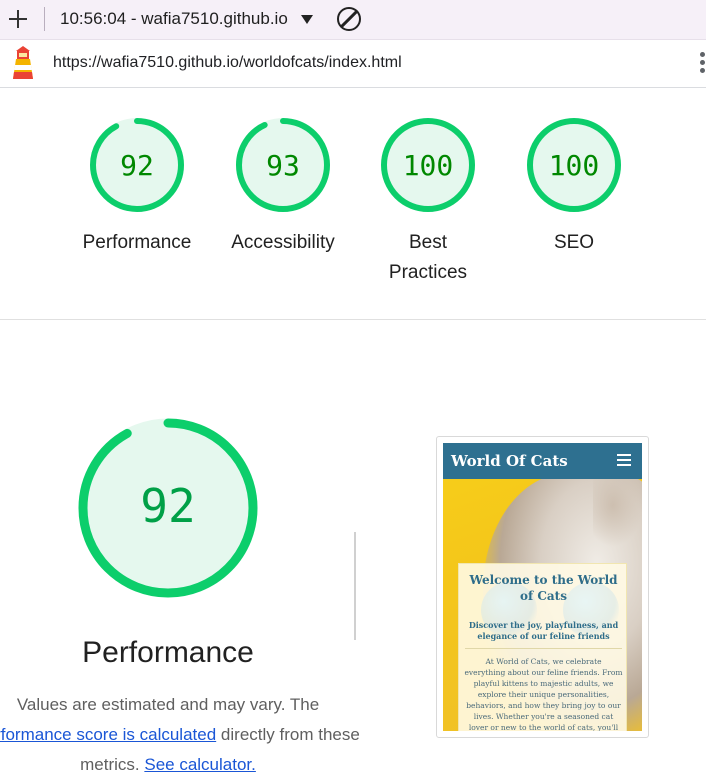 The width and height of the screenshot is (706, 774). I want to click on gauge-label: Performance, so click(137, 243).